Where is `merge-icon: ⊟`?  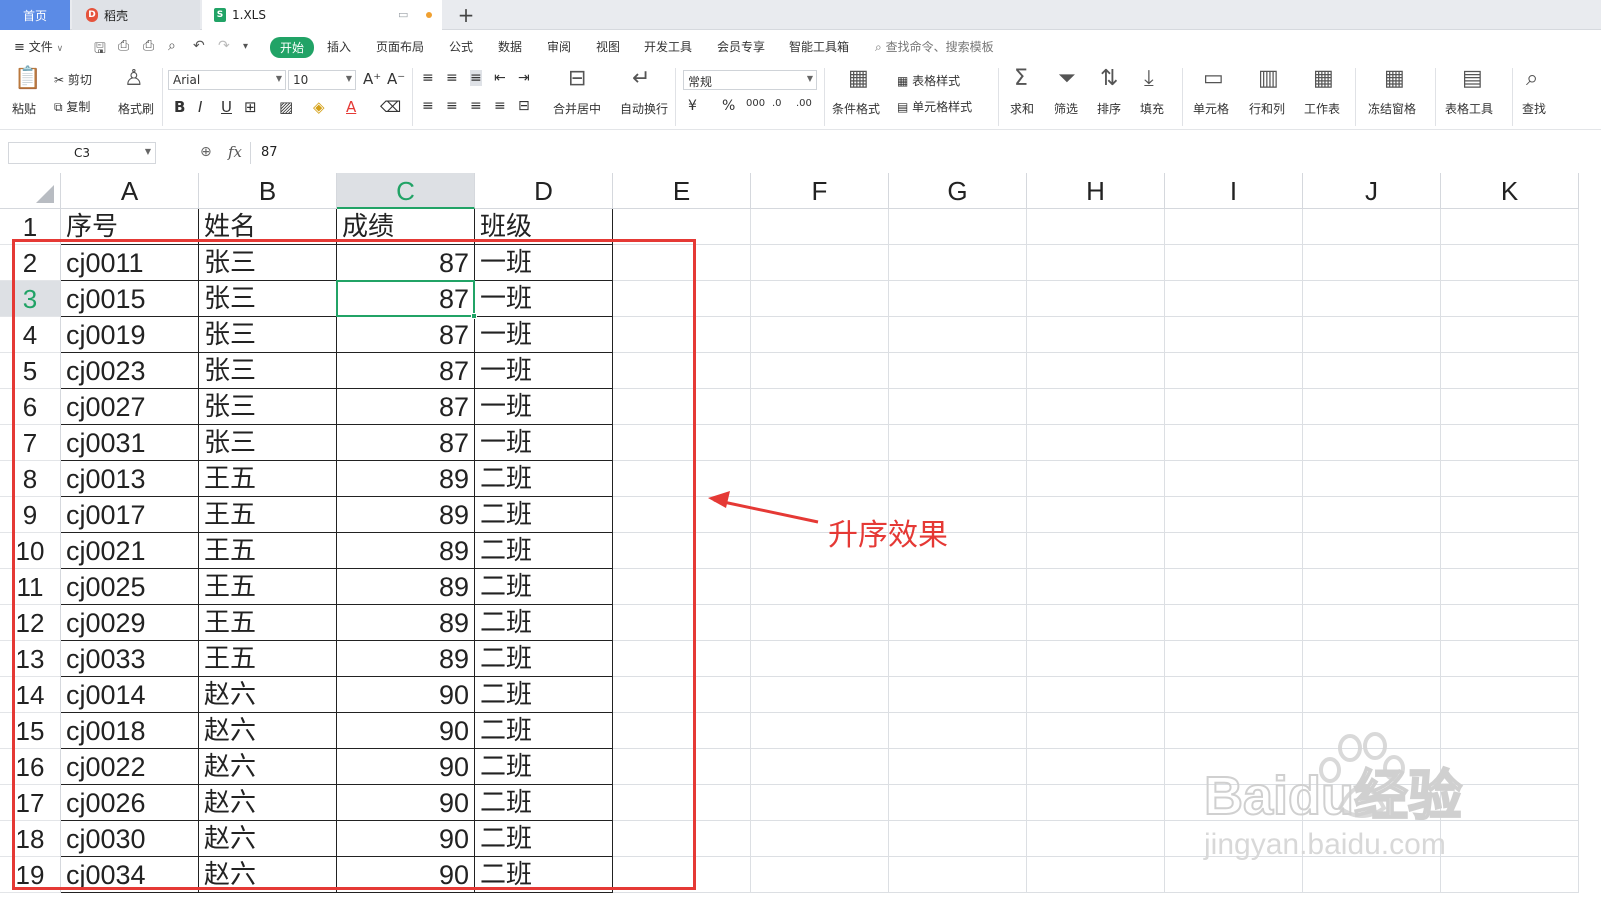 merge-icon: ⊟ is located at coordinates (577, 78).